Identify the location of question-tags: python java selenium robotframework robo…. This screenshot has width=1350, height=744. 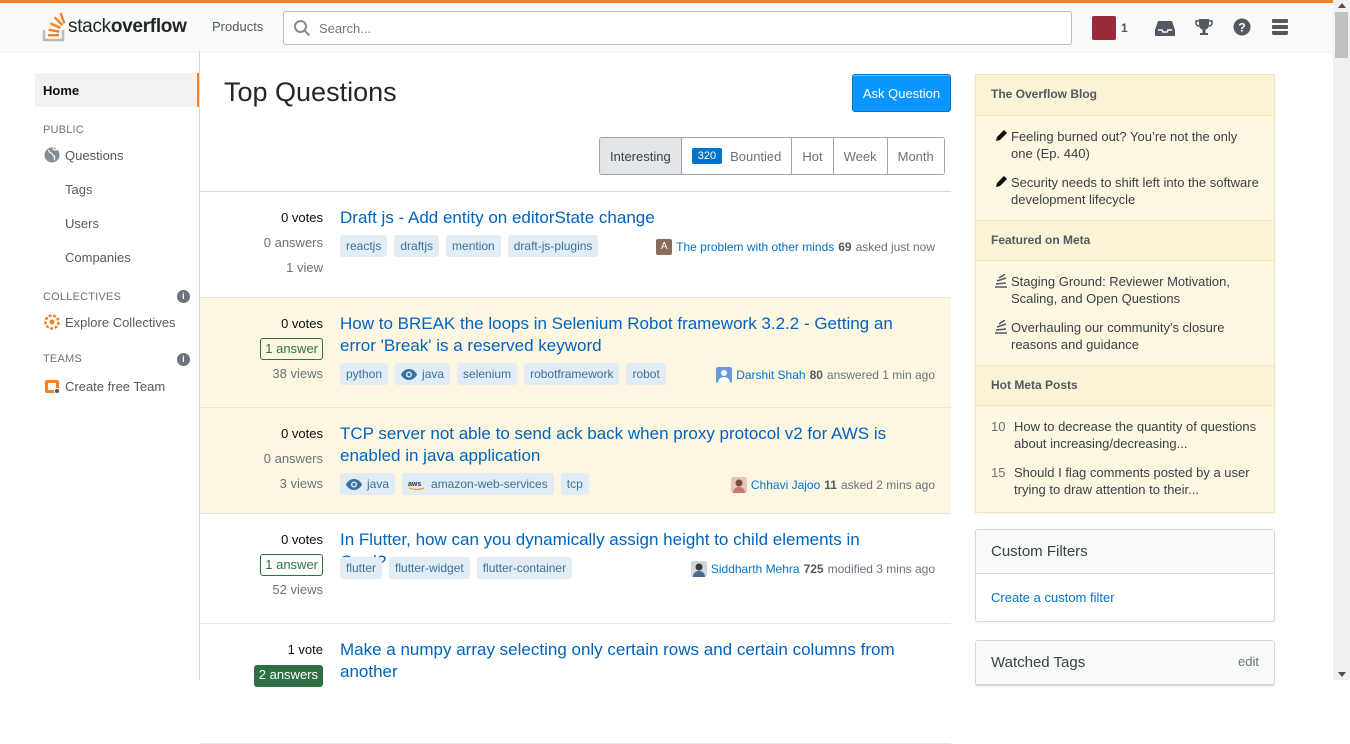
(506, 374).